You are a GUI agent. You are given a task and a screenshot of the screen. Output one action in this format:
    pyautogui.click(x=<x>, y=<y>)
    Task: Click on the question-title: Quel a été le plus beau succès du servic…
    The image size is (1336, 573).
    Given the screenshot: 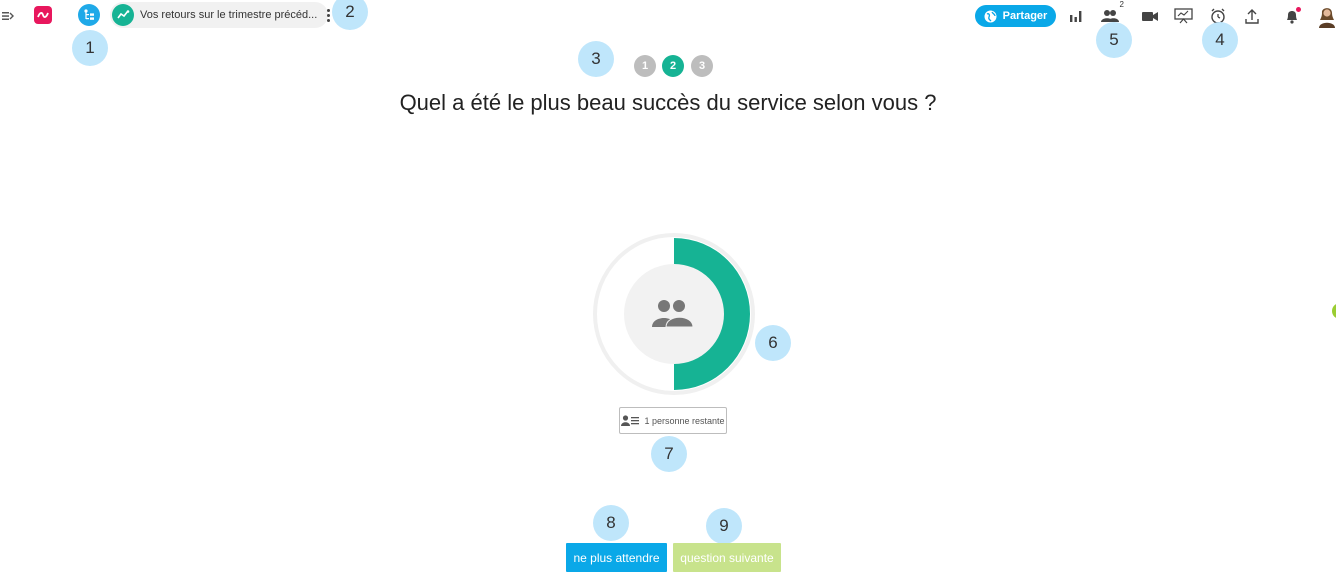 What is the action you would take?
    pyautogui.click(x=668, y=102)
    